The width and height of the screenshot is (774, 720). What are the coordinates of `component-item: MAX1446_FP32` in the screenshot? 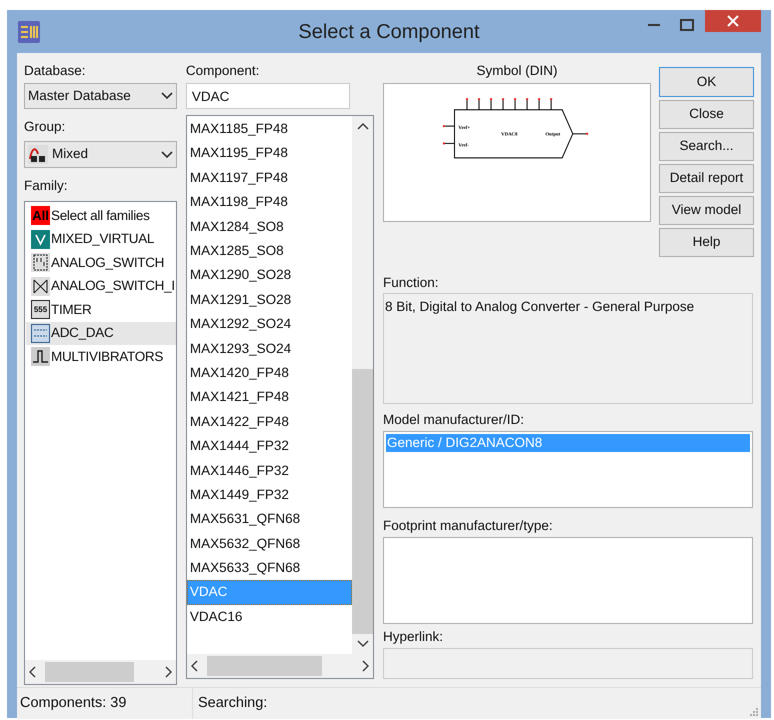 It's located at (269, 470).